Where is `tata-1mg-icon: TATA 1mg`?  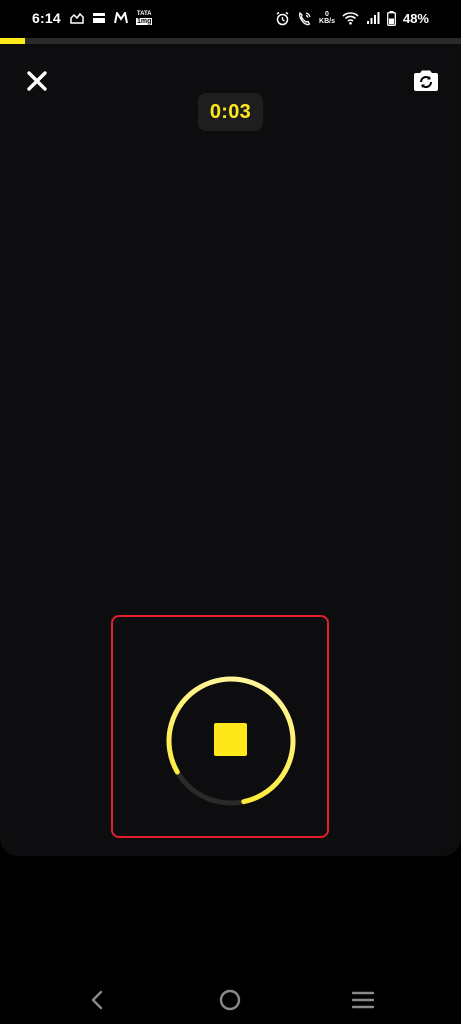
tata-1mg-icon: TATA 1mg is located at coordinates (144, 18).